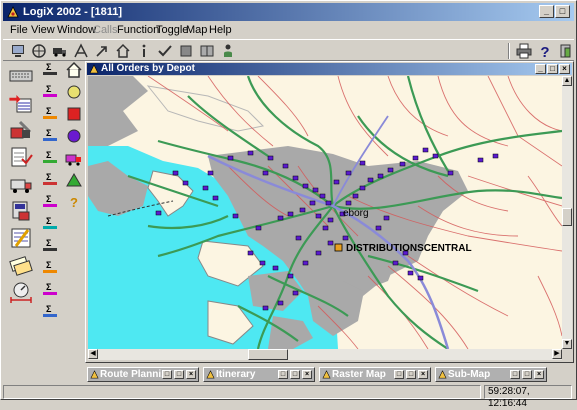 Image resolution: width=577 pixels, height=410 pixels. I want to click on purple-circle-icon, so click(74, 136).